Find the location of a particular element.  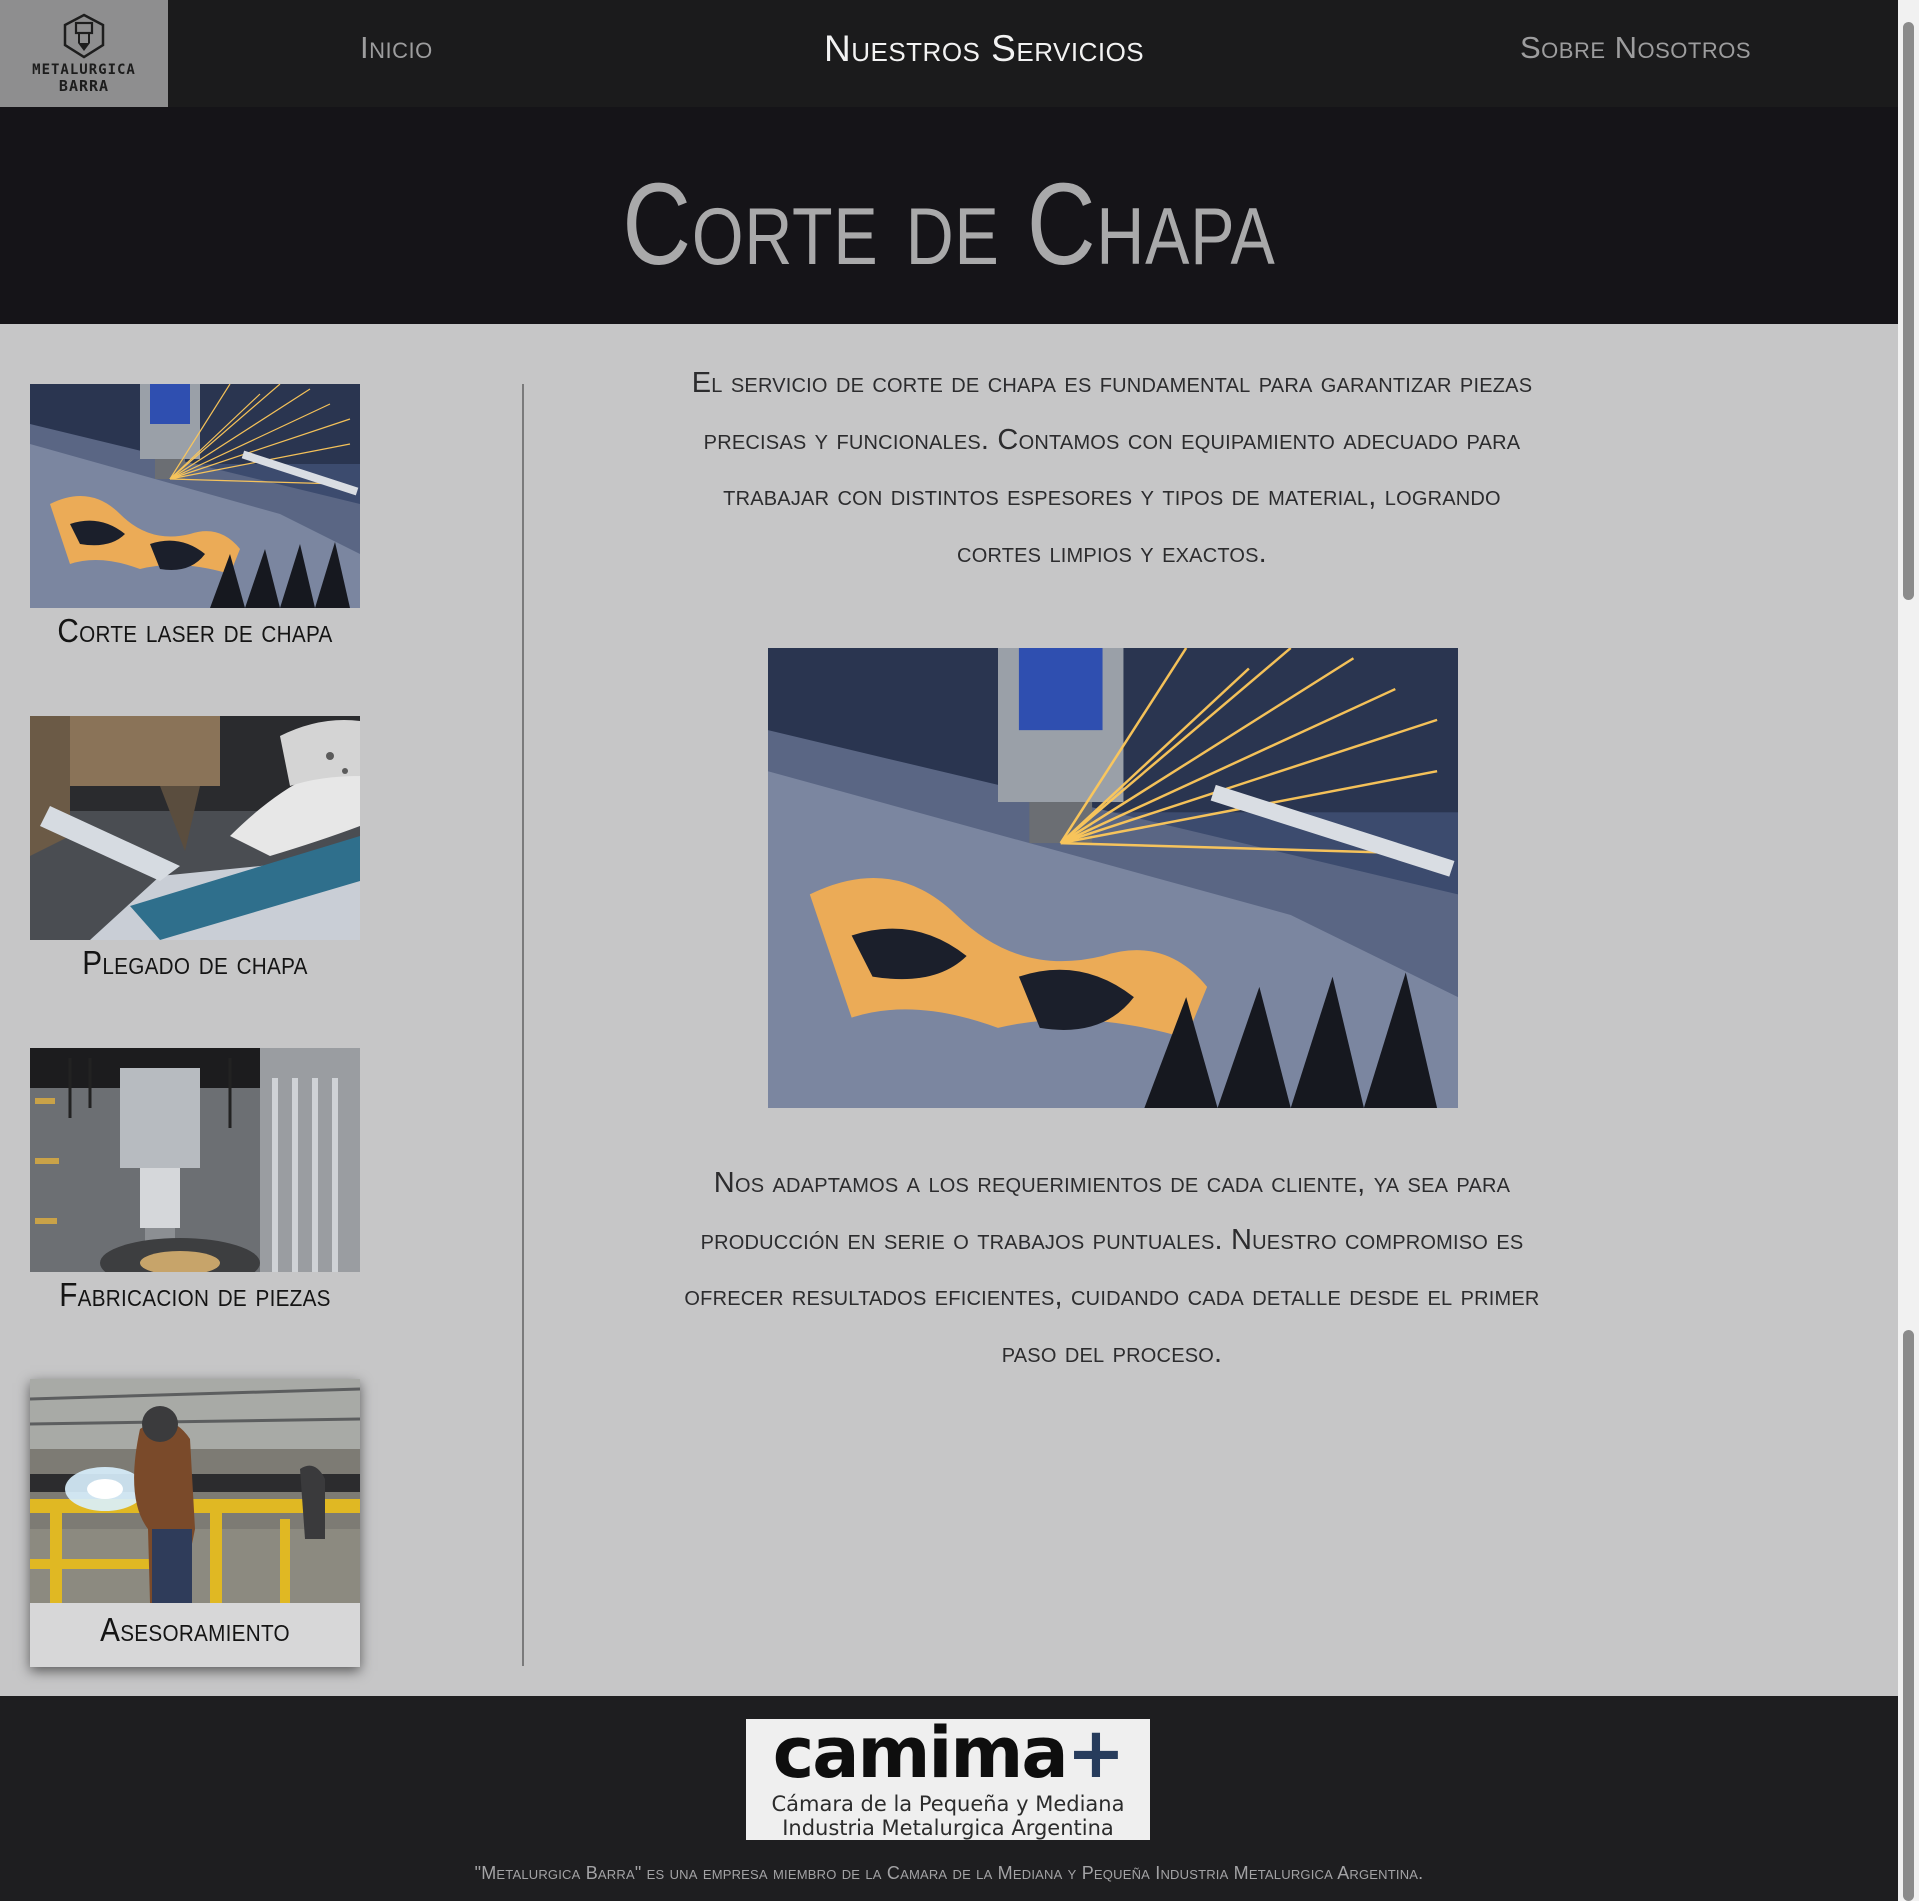

camima-wordmark: camima+ is located at coordinates (948, 1753).